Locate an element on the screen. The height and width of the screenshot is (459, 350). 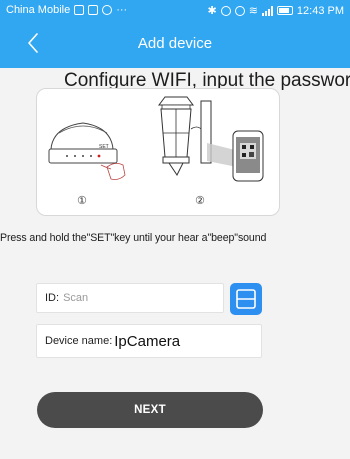
location-icon is located at coordinates (107, 10).